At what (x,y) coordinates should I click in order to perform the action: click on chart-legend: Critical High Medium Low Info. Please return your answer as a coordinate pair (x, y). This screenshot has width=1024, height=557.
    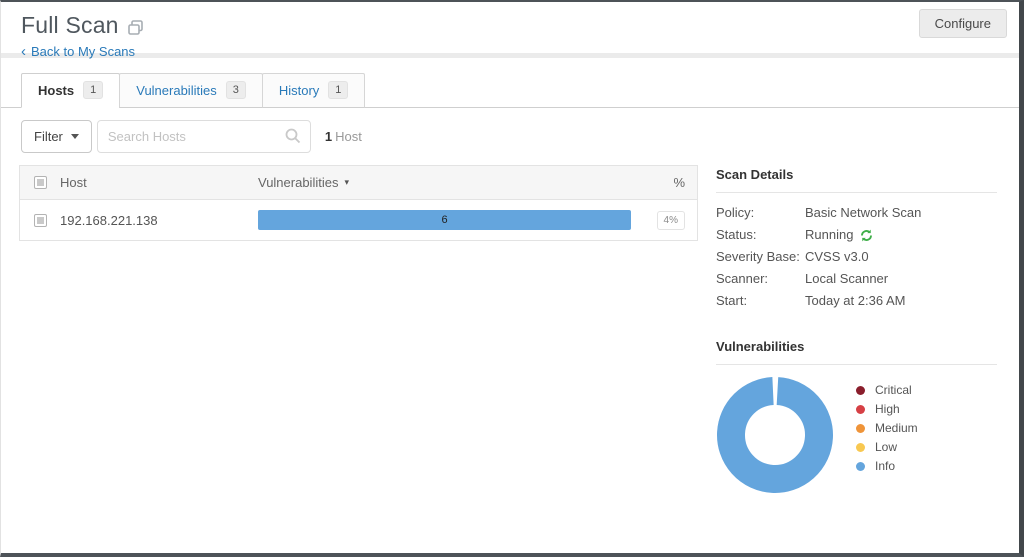
    Looking at the image, I should click on (887, 437).